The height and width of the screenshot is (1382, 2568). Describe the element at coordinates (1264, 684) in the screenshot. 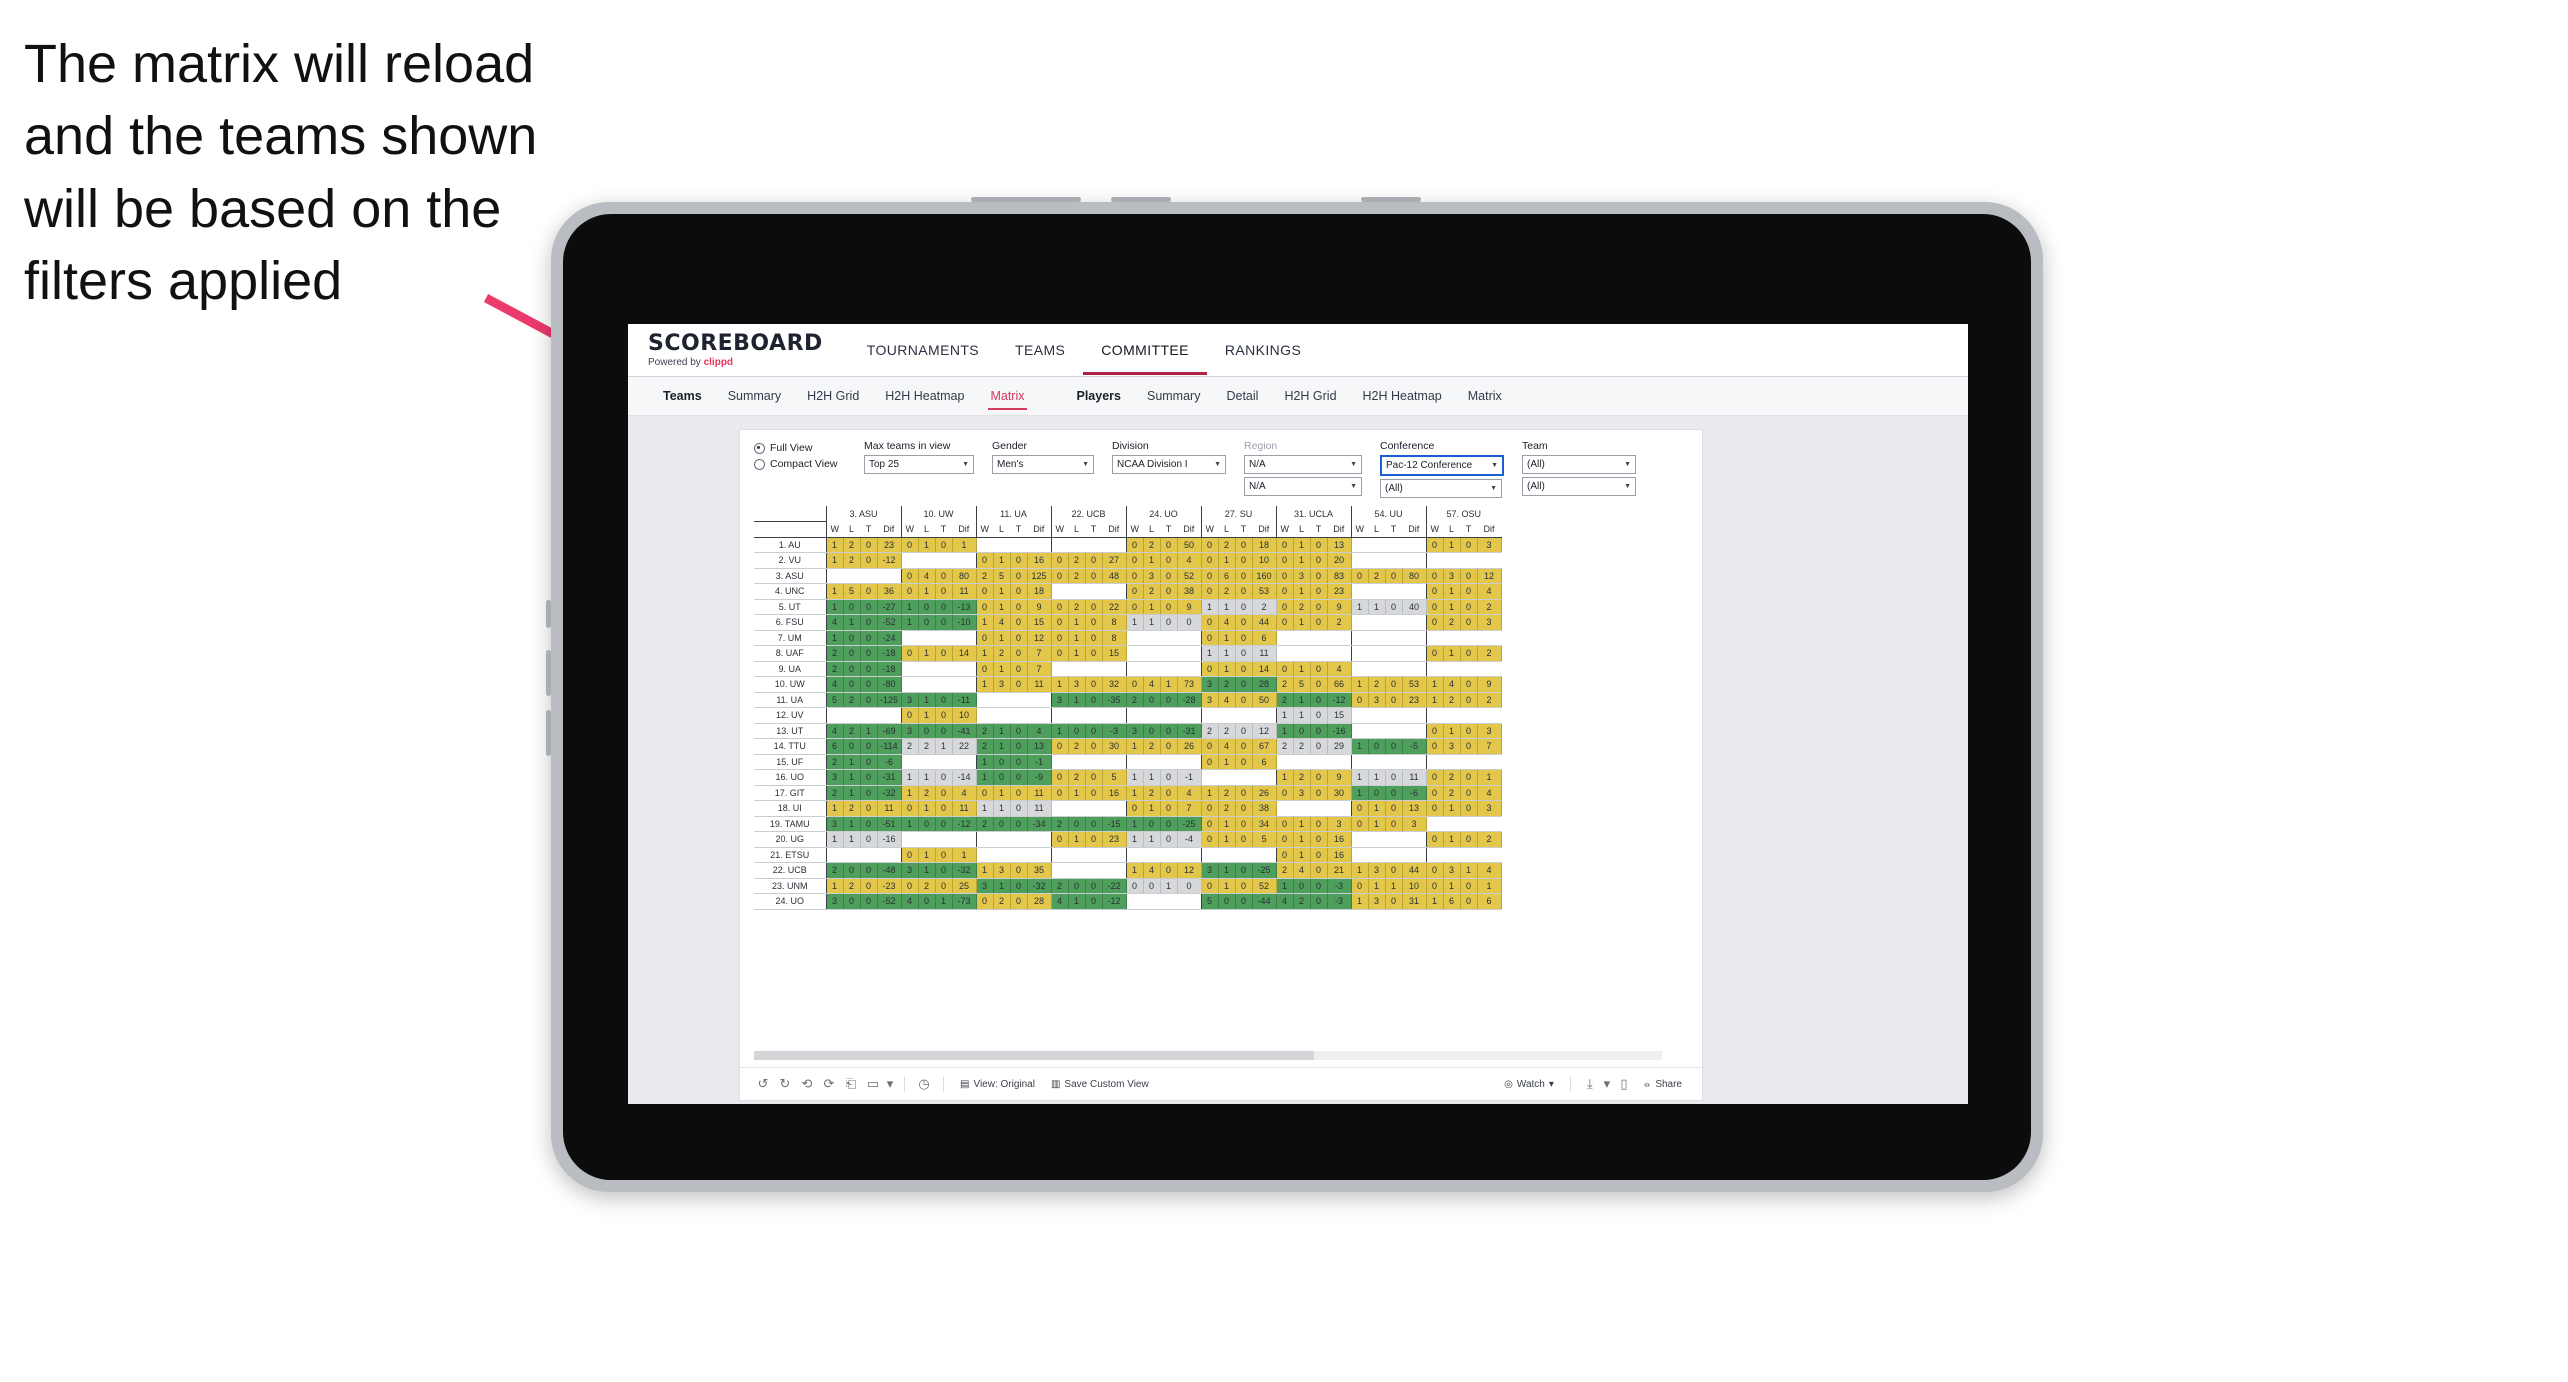

I see `matrix-cell: 28` at that location.